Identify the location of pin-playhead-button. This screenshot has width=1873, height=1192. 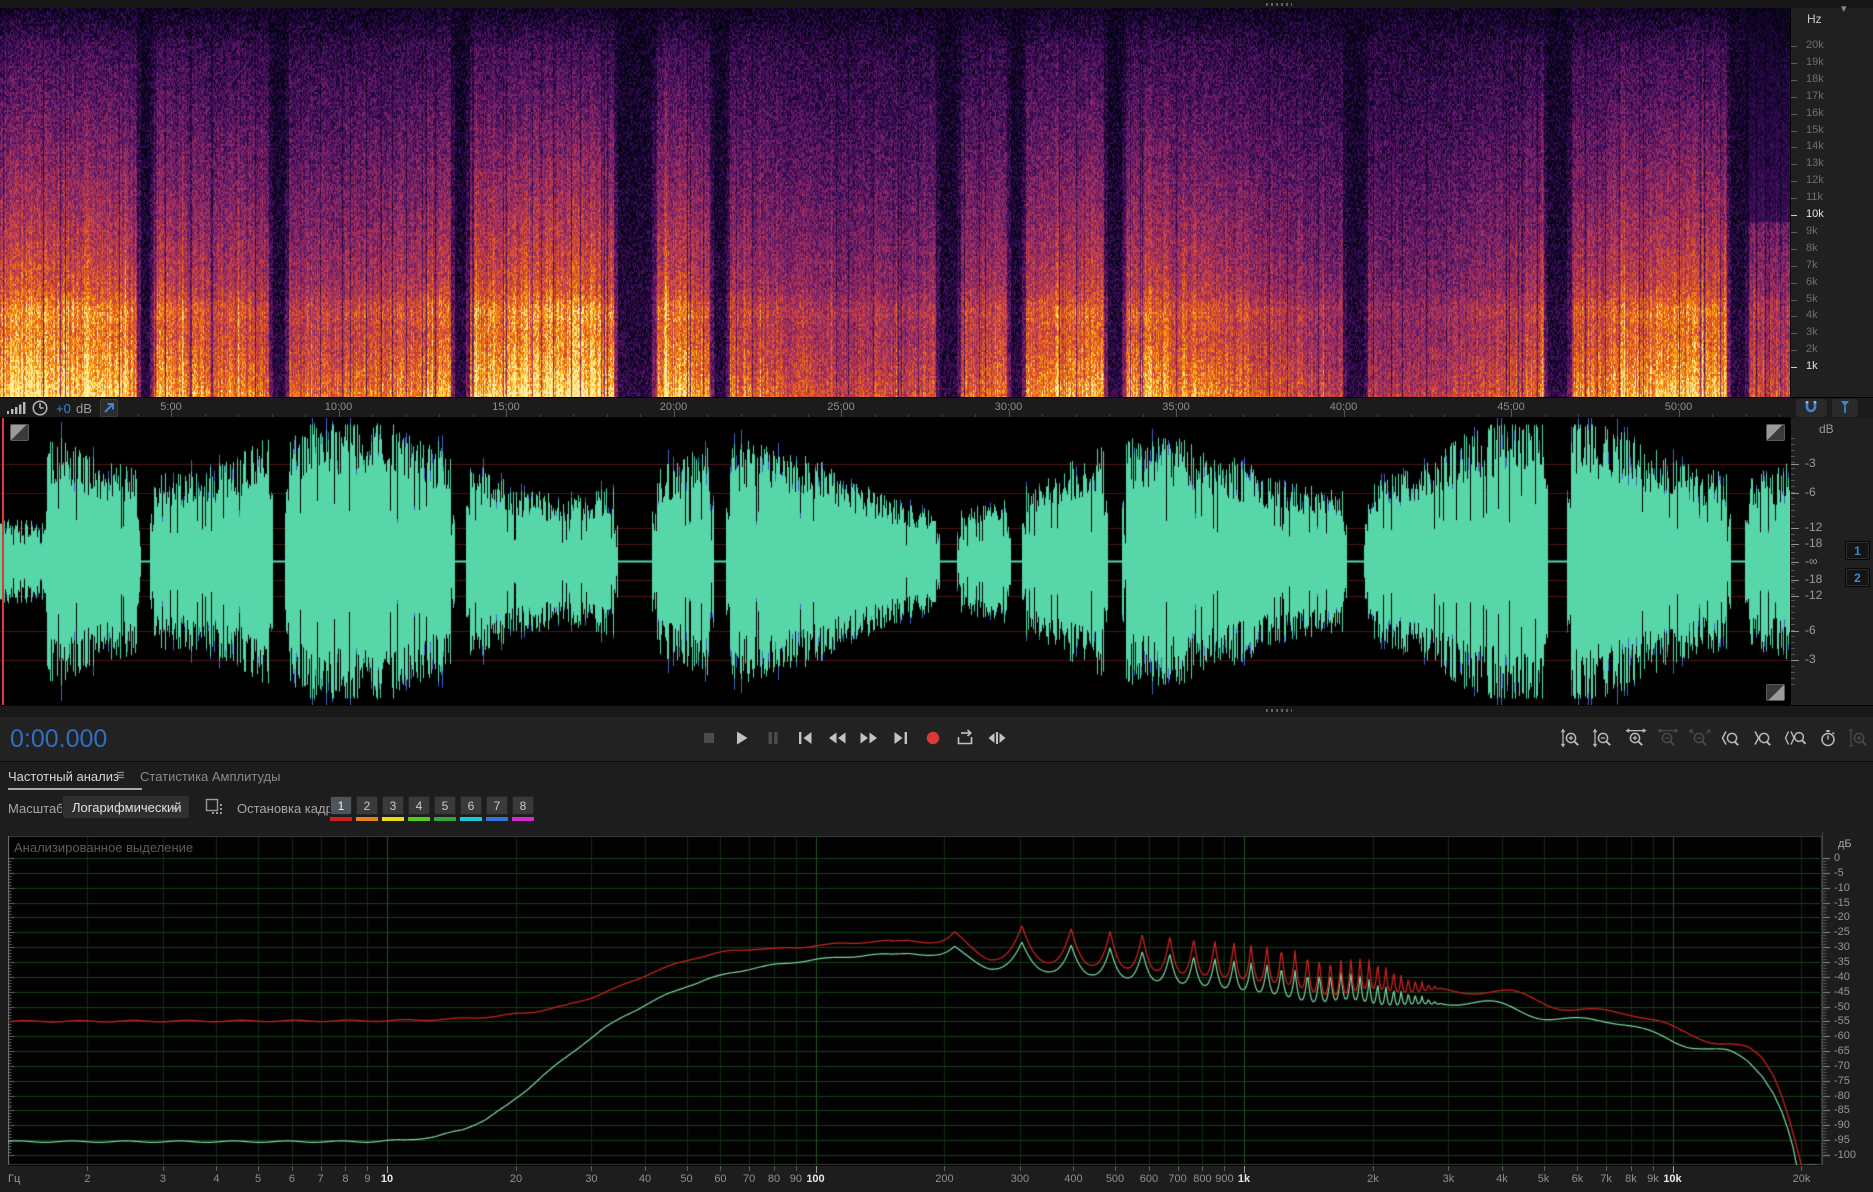
(109, 408).